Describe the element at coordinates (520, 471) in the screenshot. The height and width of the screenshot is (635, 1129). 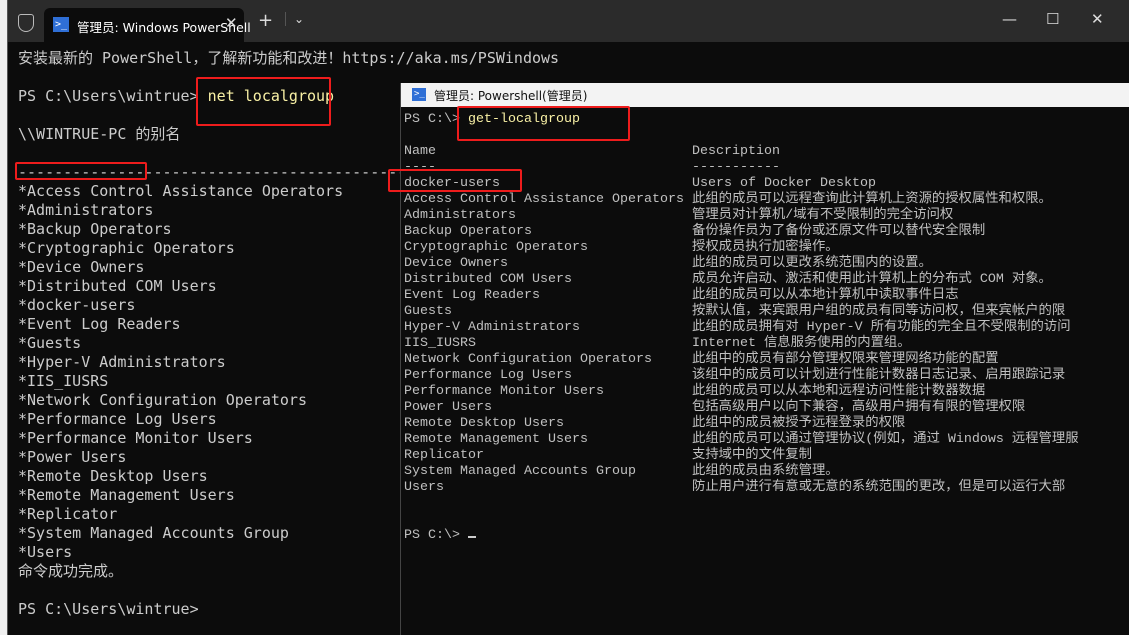
I see `group-name: System Managed Accounts Group` at that location.